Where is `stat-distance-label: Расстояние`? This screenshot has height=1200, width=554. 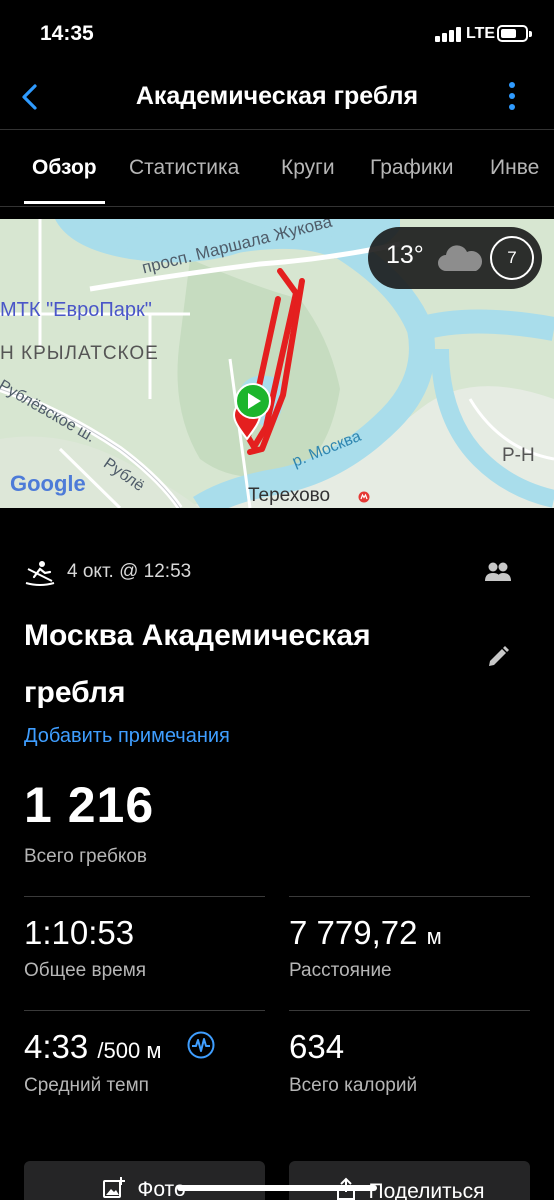 stat-distance-label: Расстояние is located at coordinates (340, 970).